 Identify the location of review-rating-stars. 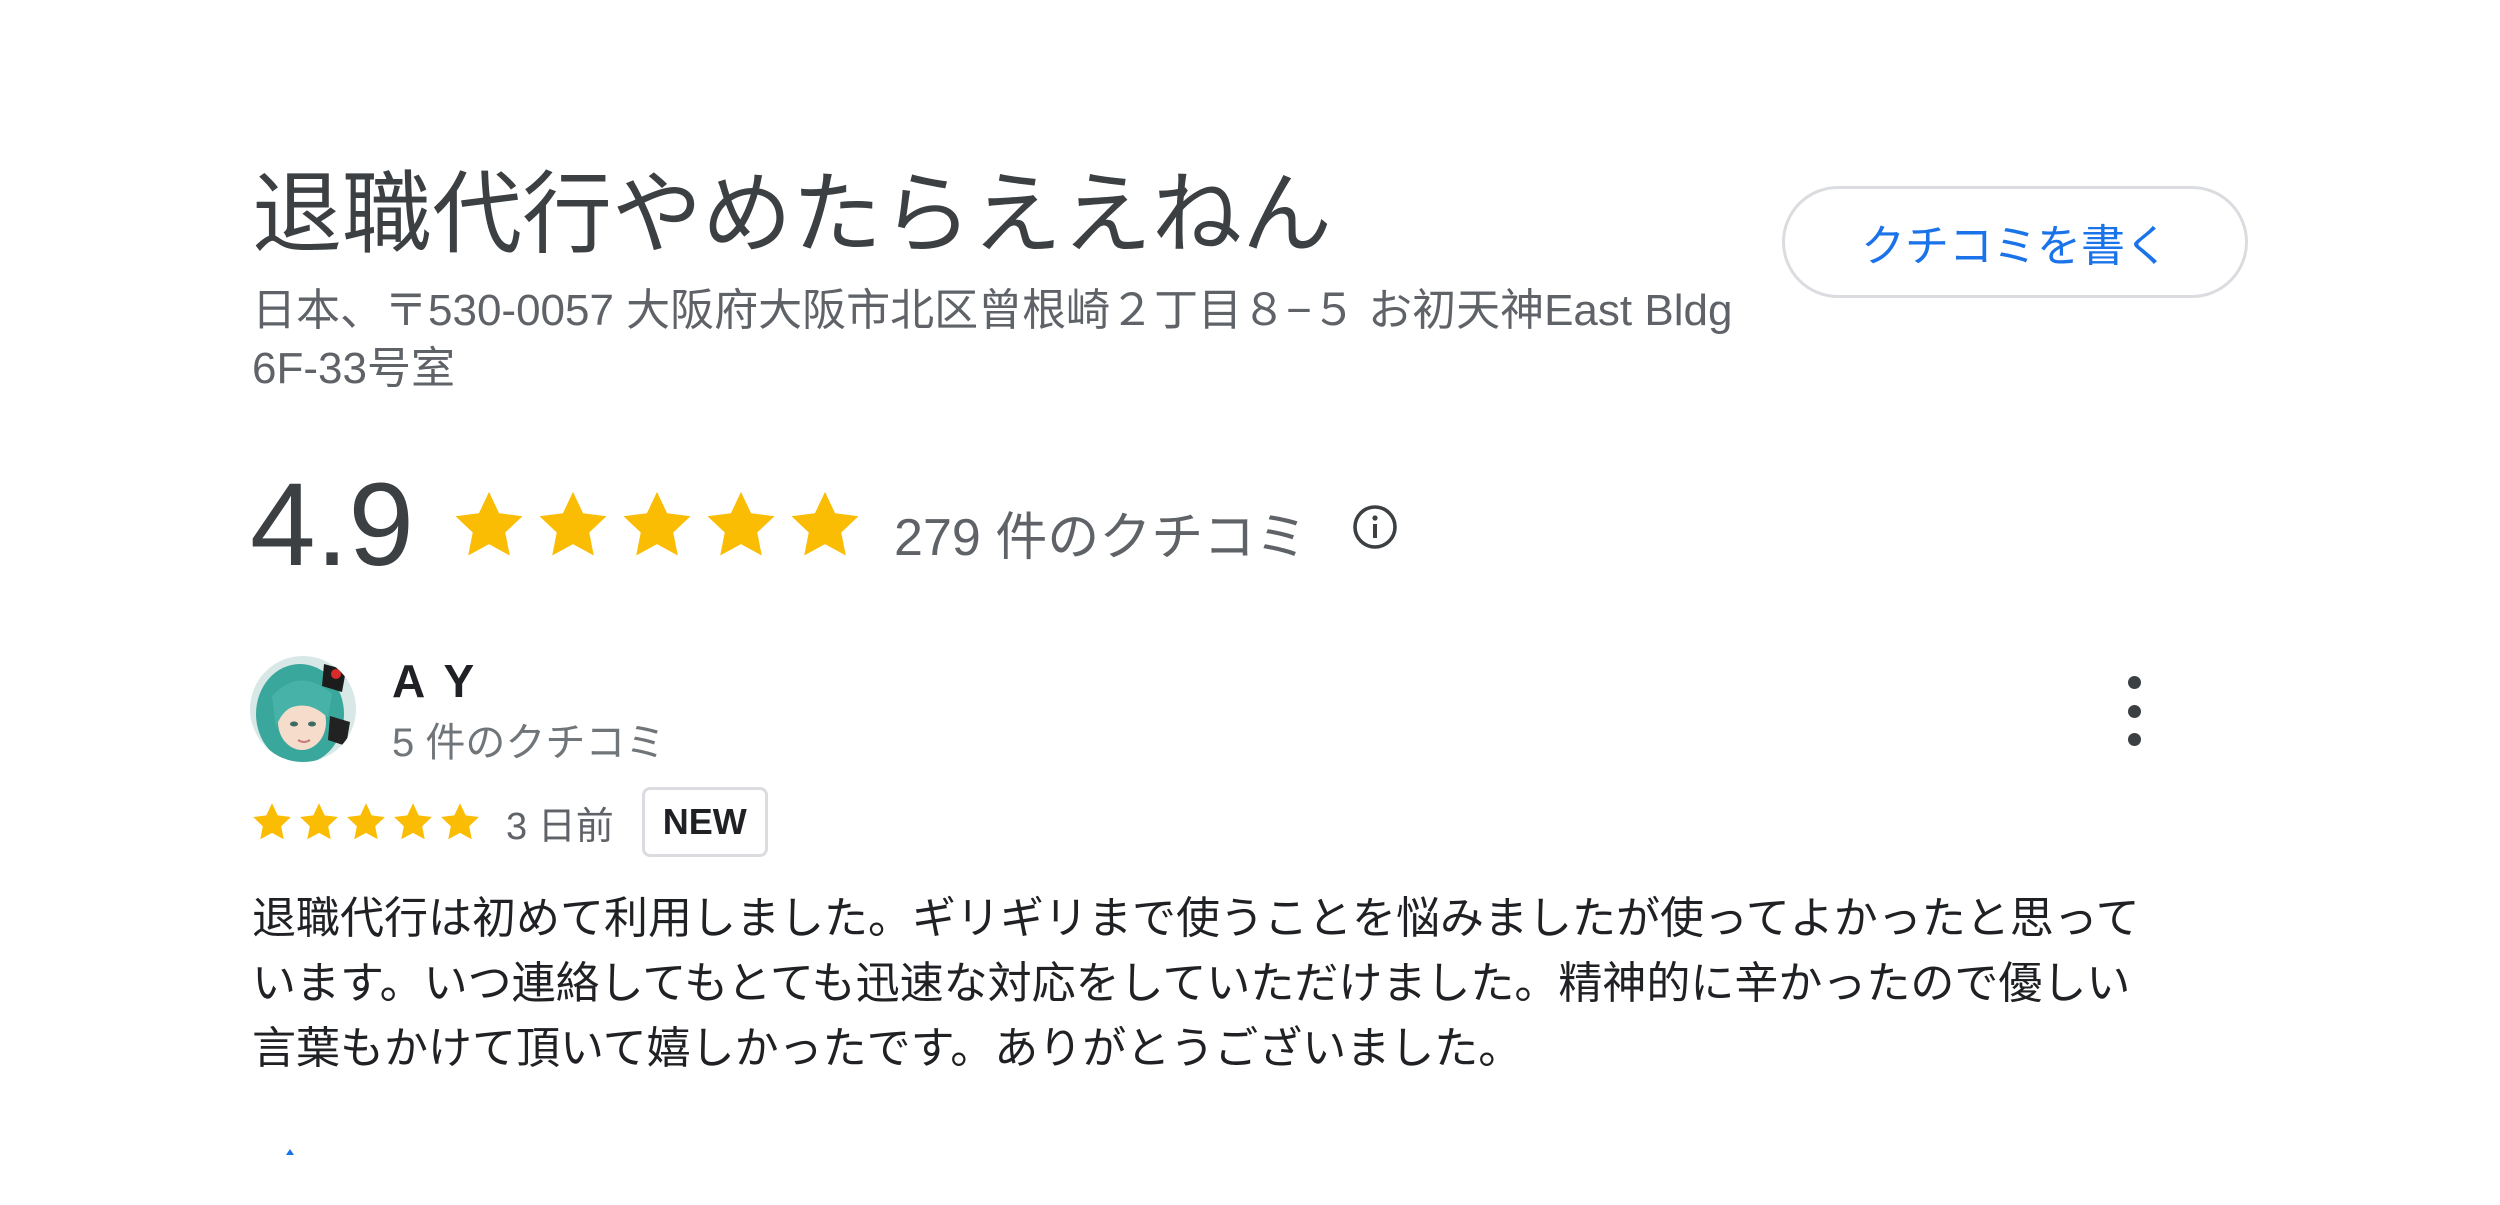
(366, 822).